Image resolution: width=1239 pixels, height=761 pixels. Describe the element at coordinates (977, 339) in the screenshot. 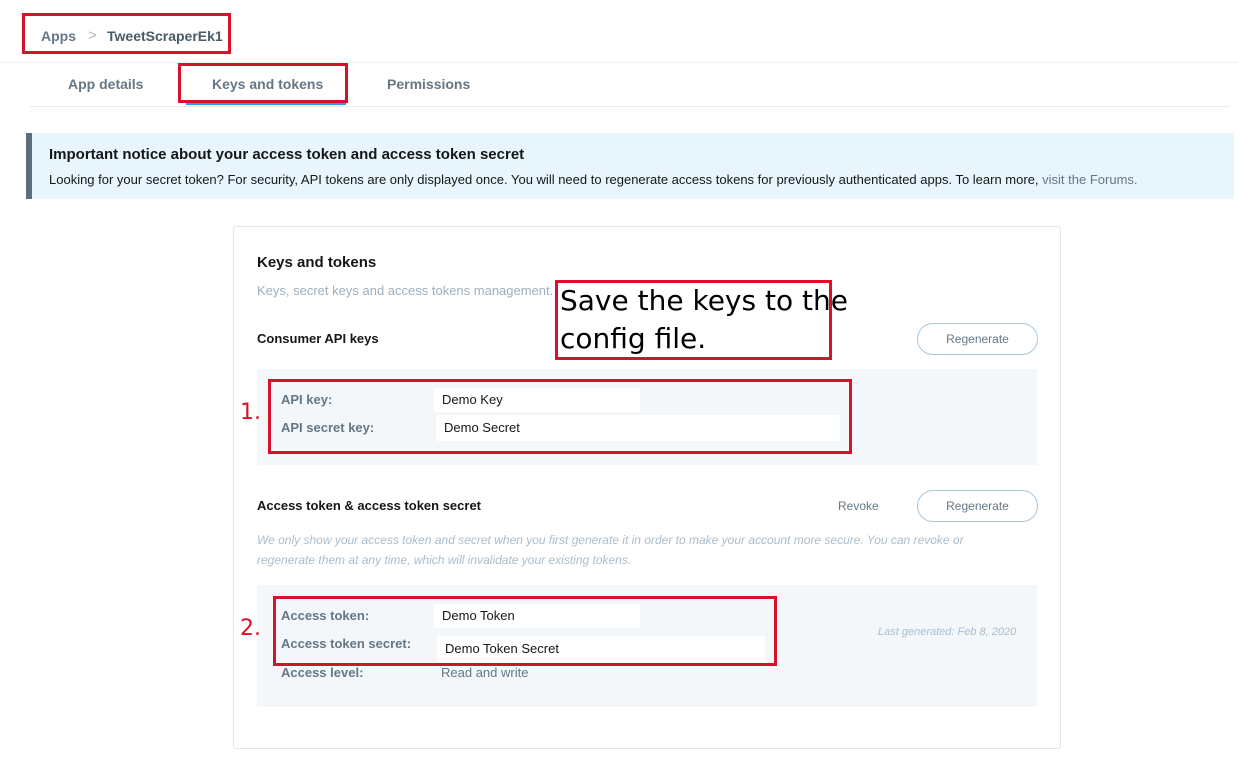

I see `consumer-regenerate-button: Regenerate` at that location.